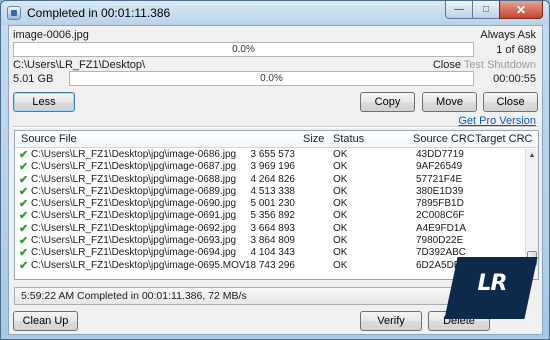 The width and height of the screenshot is (550, 340). Describe the element at coordinates (440, 241) in the screenshot. I see `cell-crc: 7980D22E` at that location.